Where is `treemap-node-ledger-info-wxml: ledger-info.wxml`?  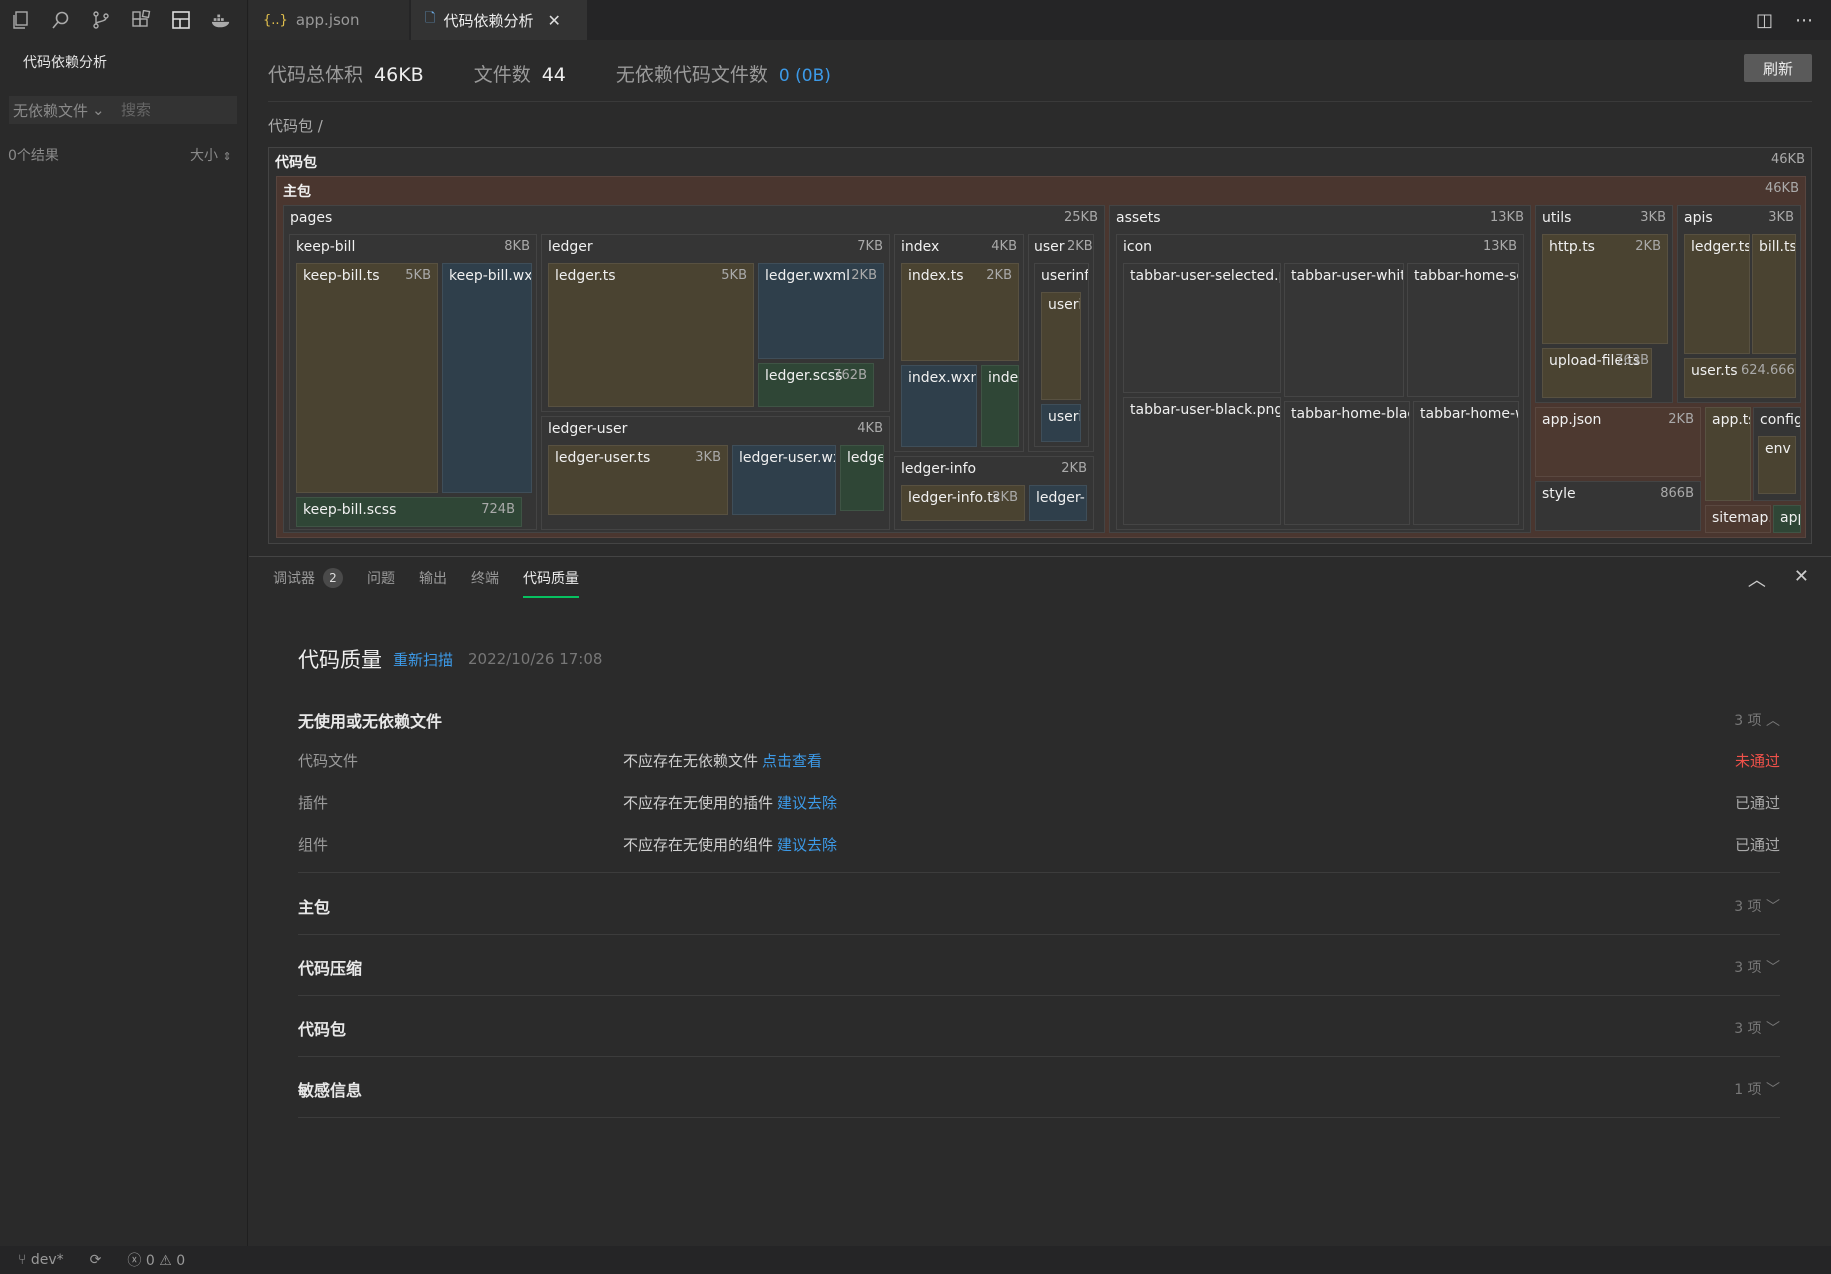
treemap-node-ledger-info-wxml: ledger-info.wxml is located at coordinates (1058, 503).